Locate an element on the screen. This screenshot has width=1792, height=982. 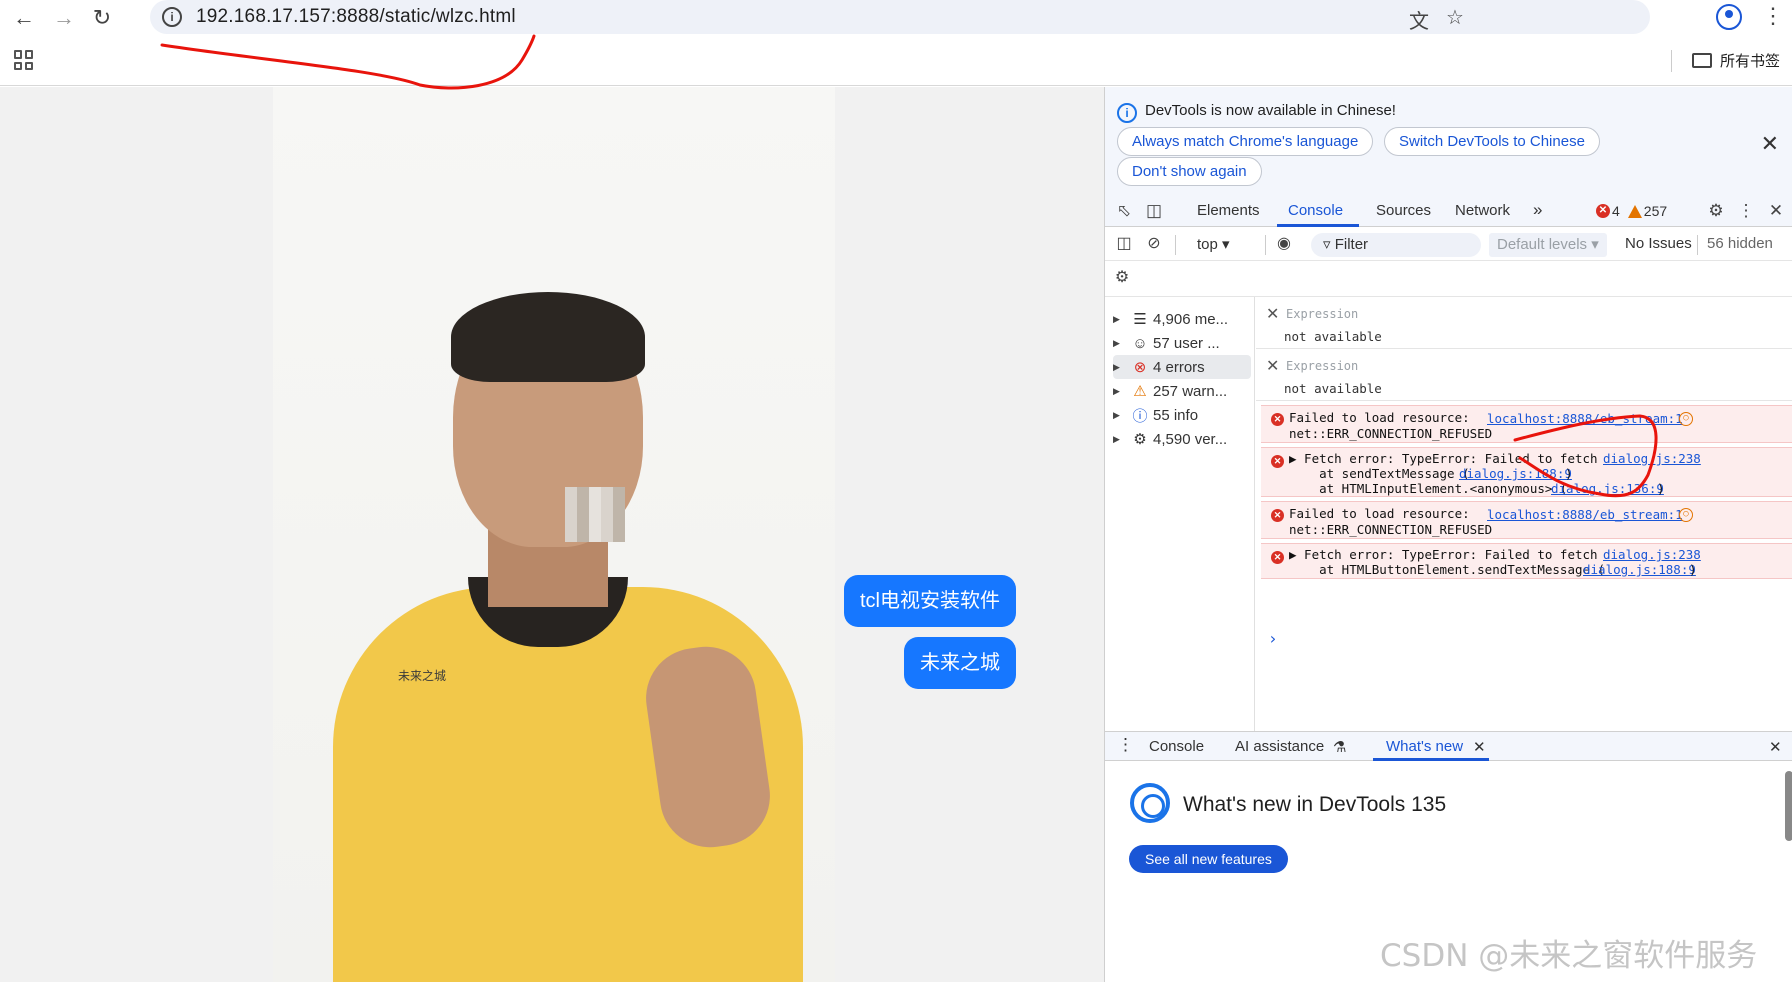
close-tab-icon: ✕ is located at coordinates (1479, 747).